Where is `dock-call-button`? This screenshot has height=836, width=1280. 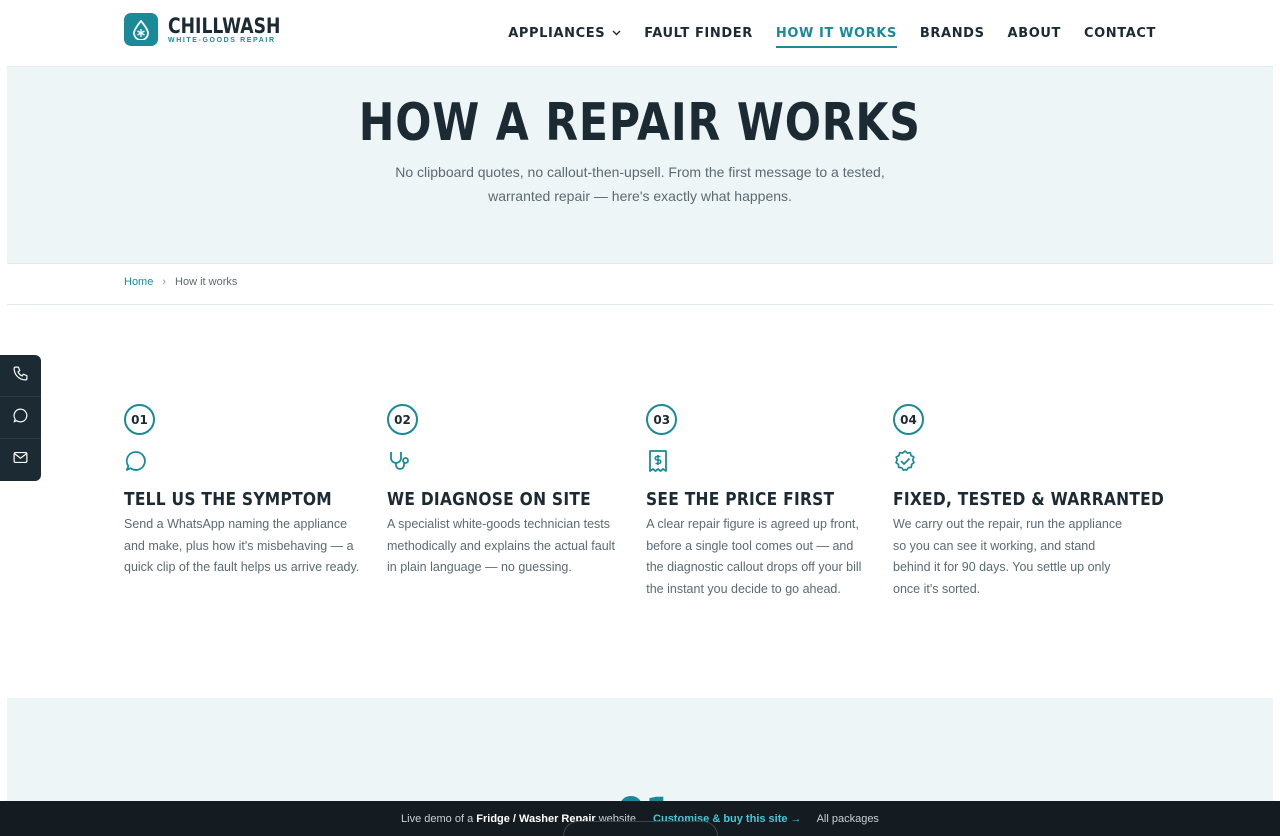 dock-call-button is located at coordinates (20, 376).